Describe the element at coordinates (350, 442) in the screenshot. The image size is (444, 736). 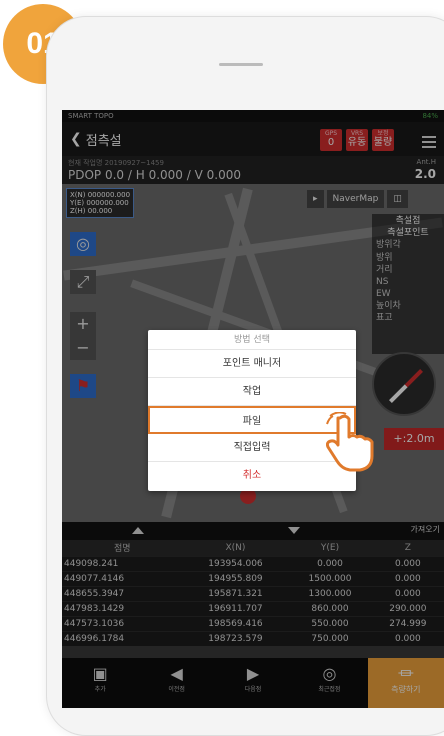
I see `tap-hand-icon` at that location.